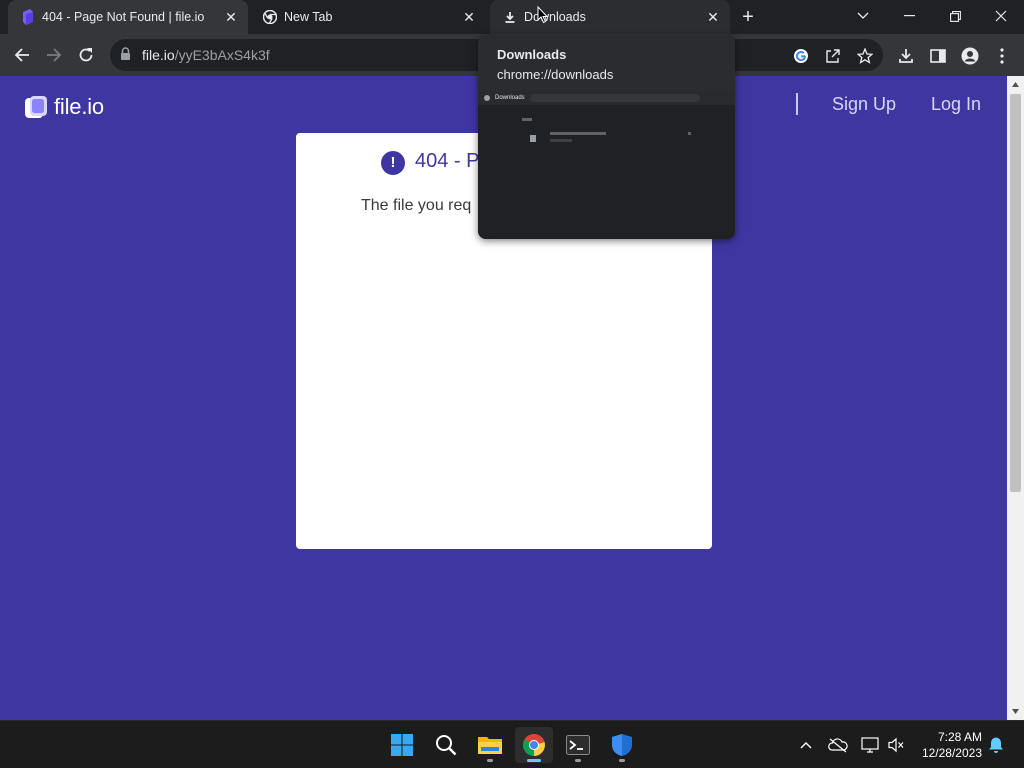 This screenshot has height=768, width=1024. Describe the element at coordinates (512, 744) in the screenshot. I see `windows-taskbar: 7:28 AM 12/28/2023` at that location.